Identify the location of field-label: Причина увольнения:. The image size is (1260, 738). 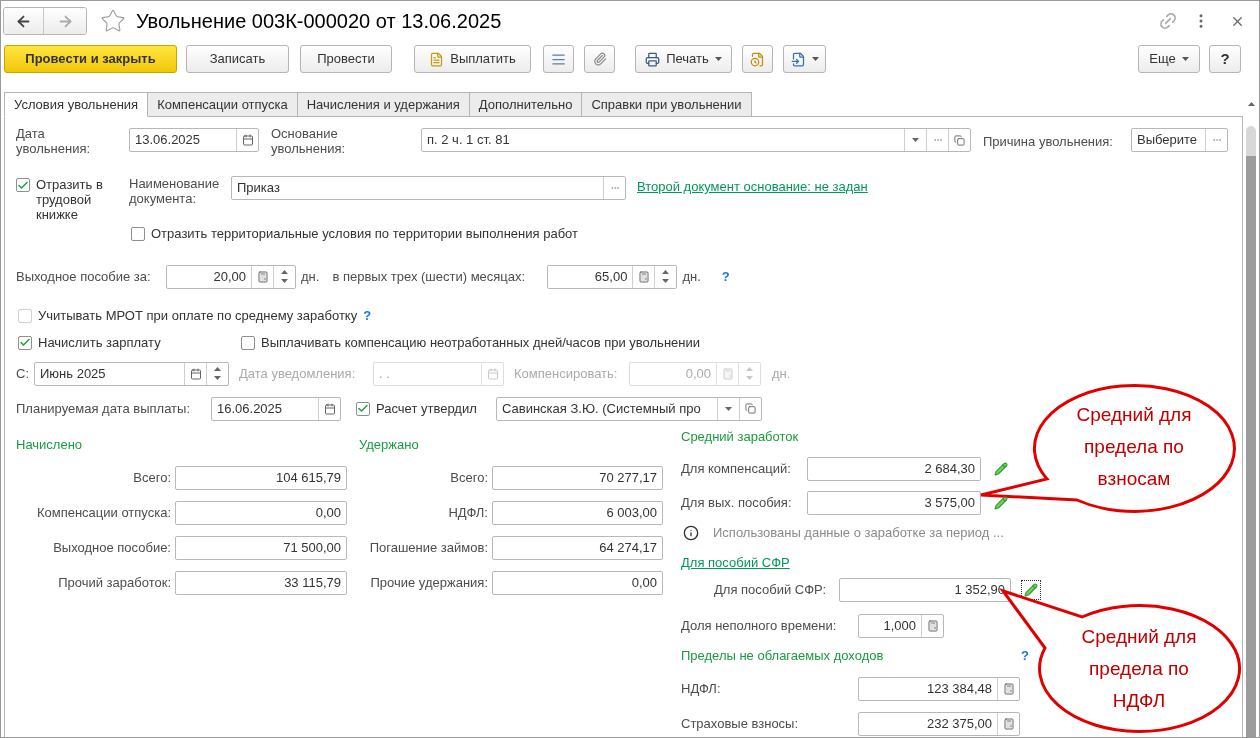
(1048, 142).